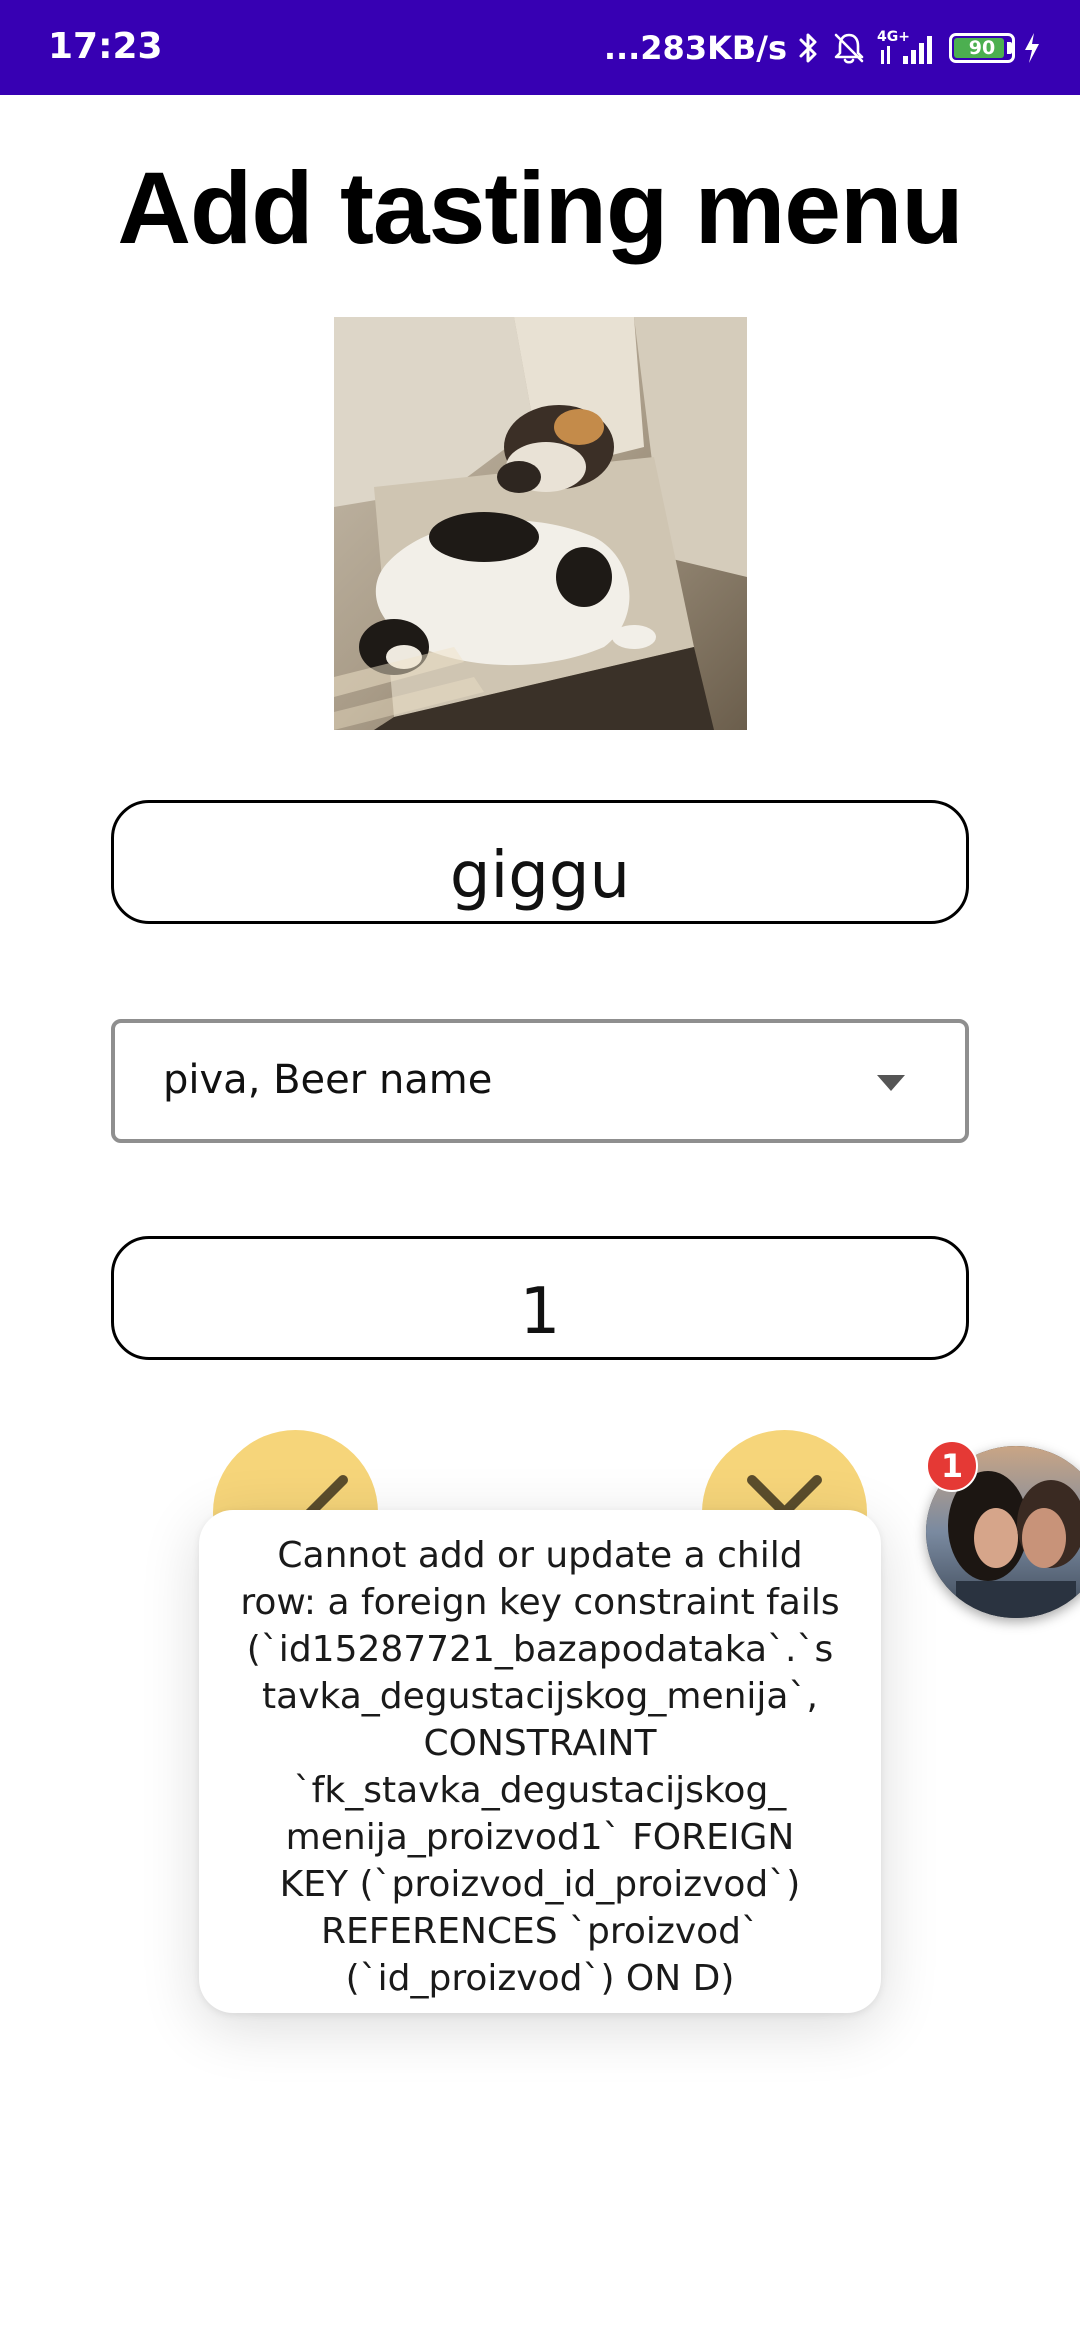 The image size is (1080, 2340). What do you see at coordinates (908, 48) in the screenshot?
I see `signal-icon: 4G+` at bounding box center [908, 48].